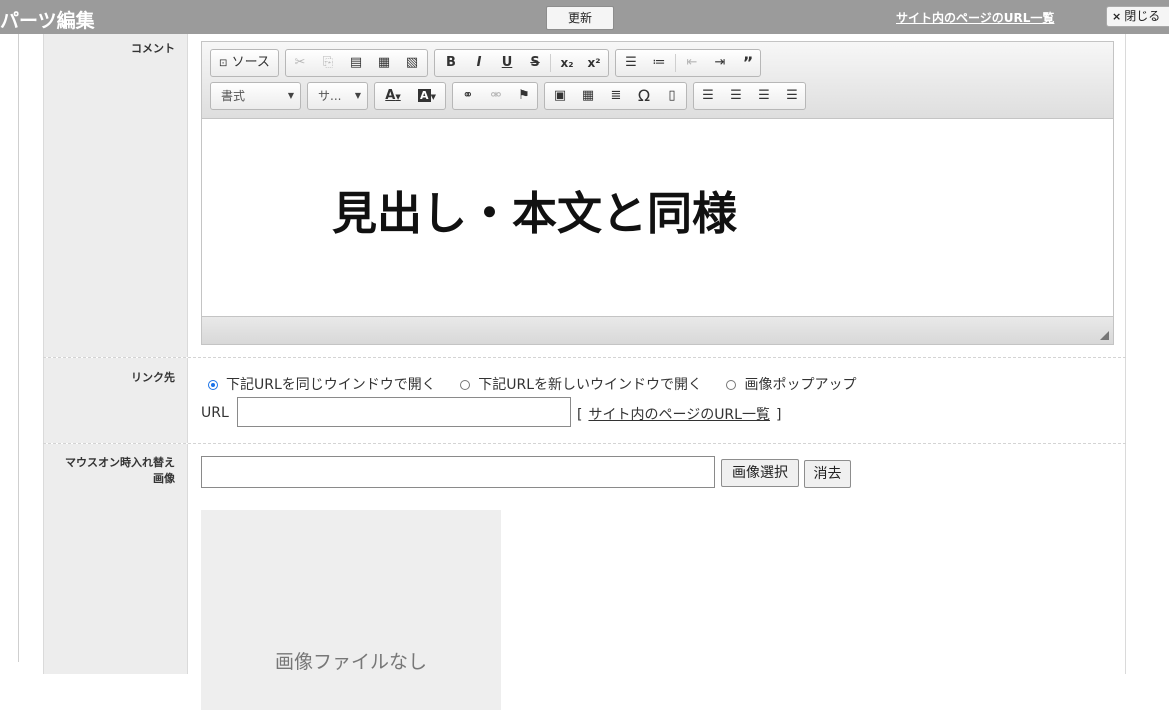  Describe the element at coordinates (250, 62) in the screenshot. I see `source-label: ソース` at that location.